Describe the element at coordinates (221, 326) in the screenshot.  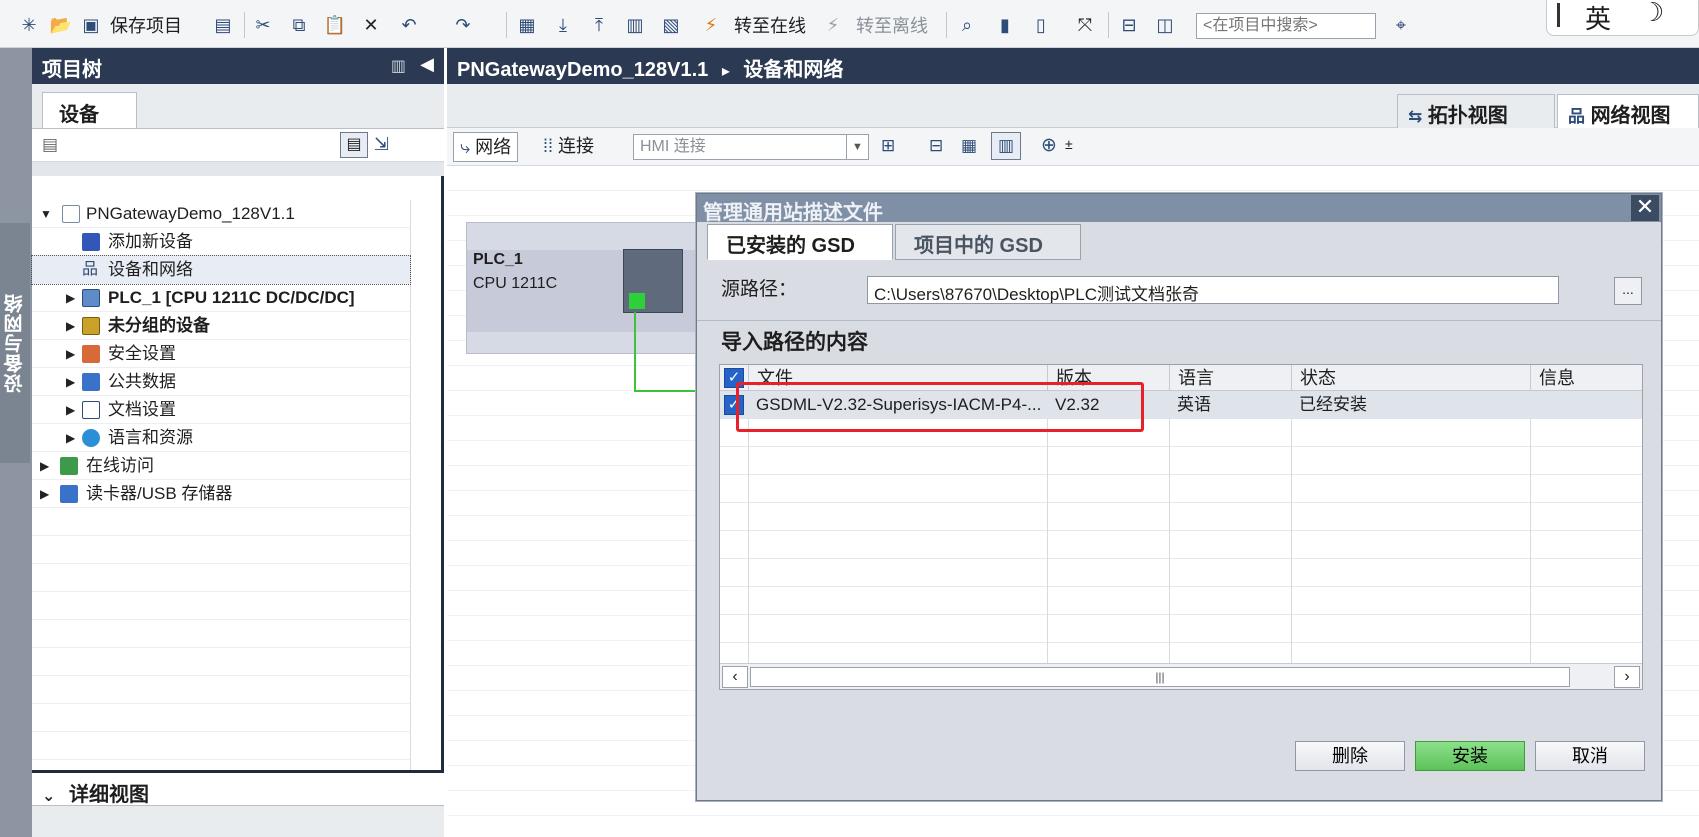
I see `tree-item-ungrouped: ▶ 未分组的设备` at that location.